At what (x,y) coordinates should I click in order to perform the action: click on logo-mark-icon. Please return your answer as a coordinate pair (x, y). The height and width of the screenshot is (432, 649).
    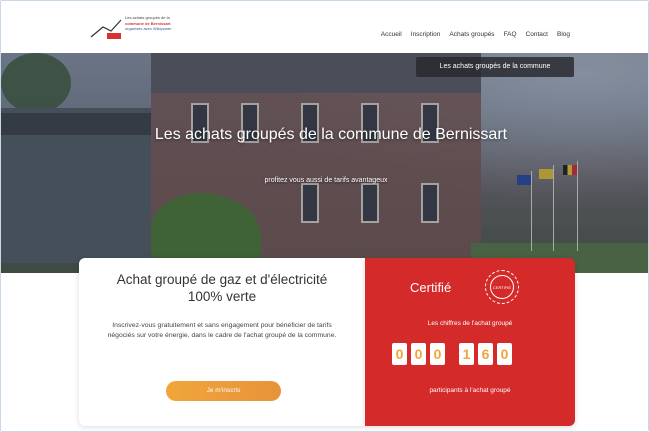
    Looking at the image, I should click on (106, 29).